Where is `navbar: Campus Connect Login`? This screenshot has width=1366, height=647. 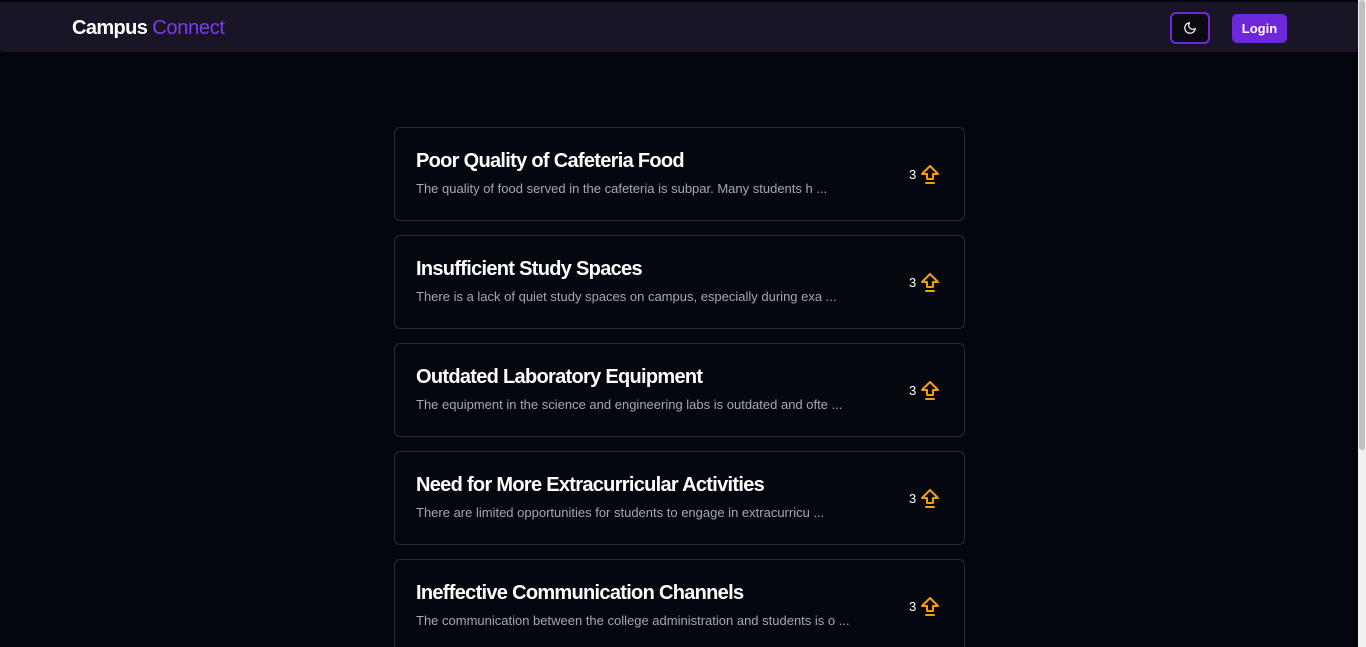
navbar: Campus Connect Login is located at coordinates (679, 27).